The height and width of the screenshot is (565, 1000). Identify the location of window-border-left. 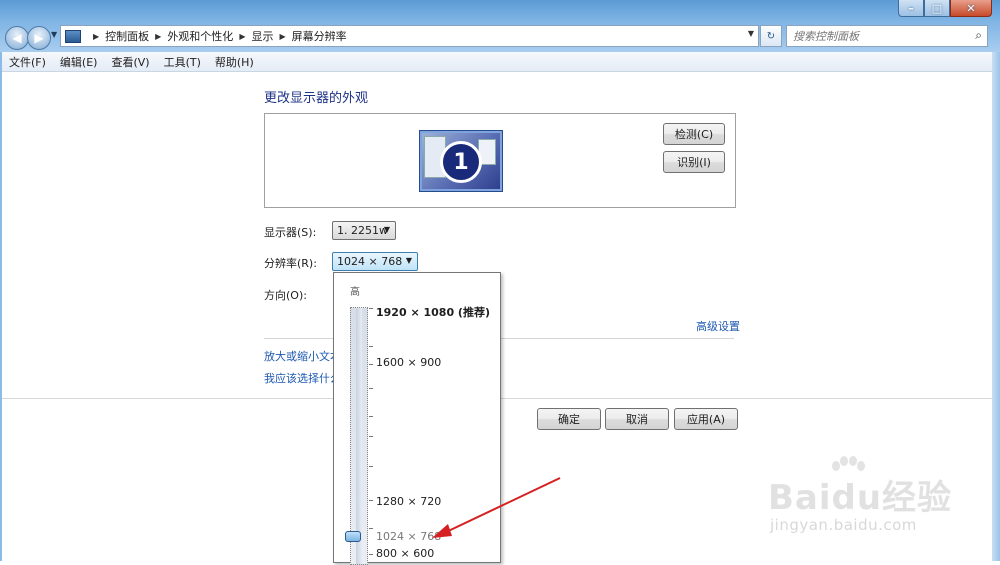
(1, 306).